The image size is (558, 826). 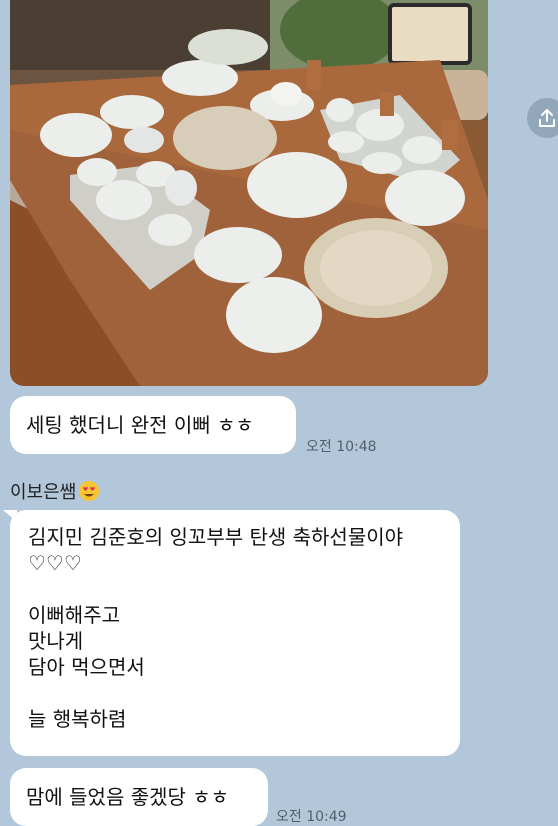 What do you see at coordinates (43, 492) in the screenshot?
I see `sender-label: 이보은쌤` at bounding box center [43, 492].